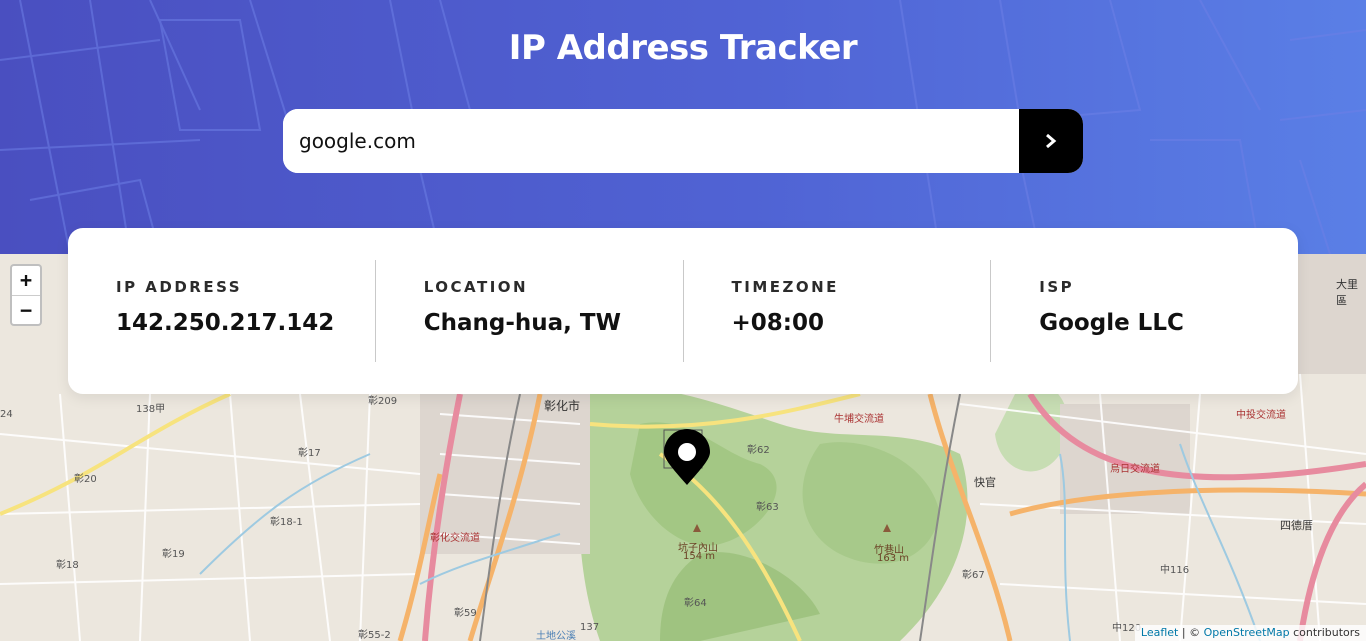 Image resolution: width=1366 pixels, height=641 pixels. Describe the element at coordinates (374, 635) in the screenshot. I see `map-label: 彰55-2` at that location.